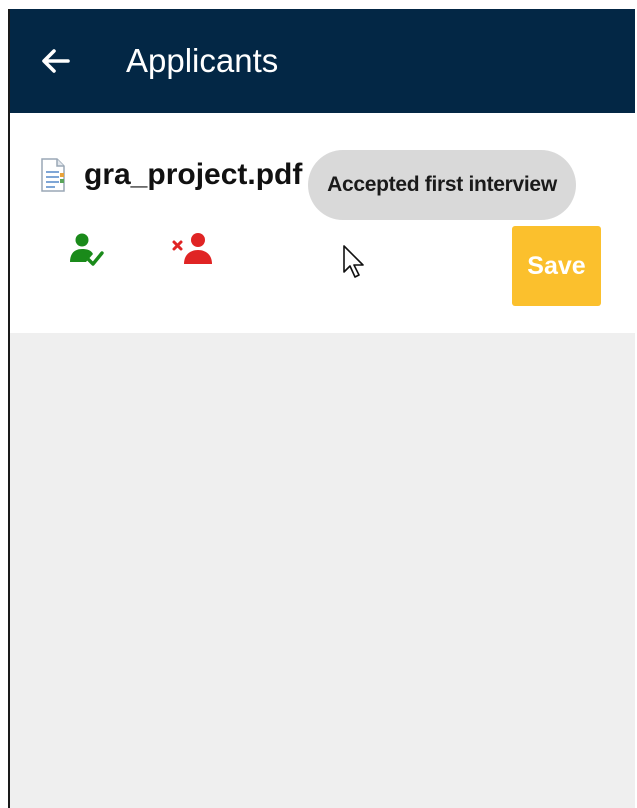 The width and height of the screenshot is (637, 808). I want to click on accept-applicant-button, so click(88, 251).